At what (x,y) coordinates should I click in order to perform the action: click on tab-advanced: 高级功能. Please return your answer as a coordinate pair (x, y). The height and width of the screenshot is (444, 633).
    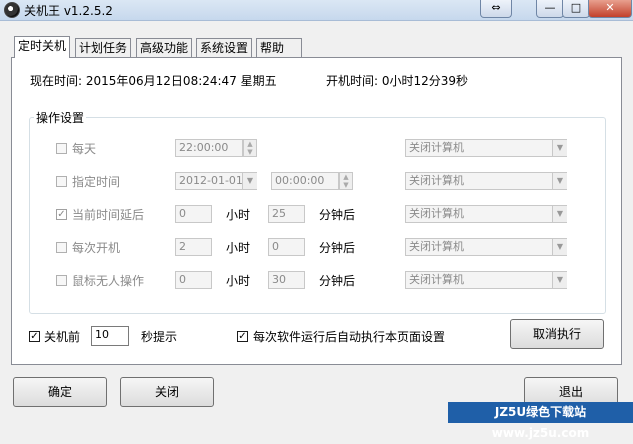
    Looking at the image, I should click on (164, 47).